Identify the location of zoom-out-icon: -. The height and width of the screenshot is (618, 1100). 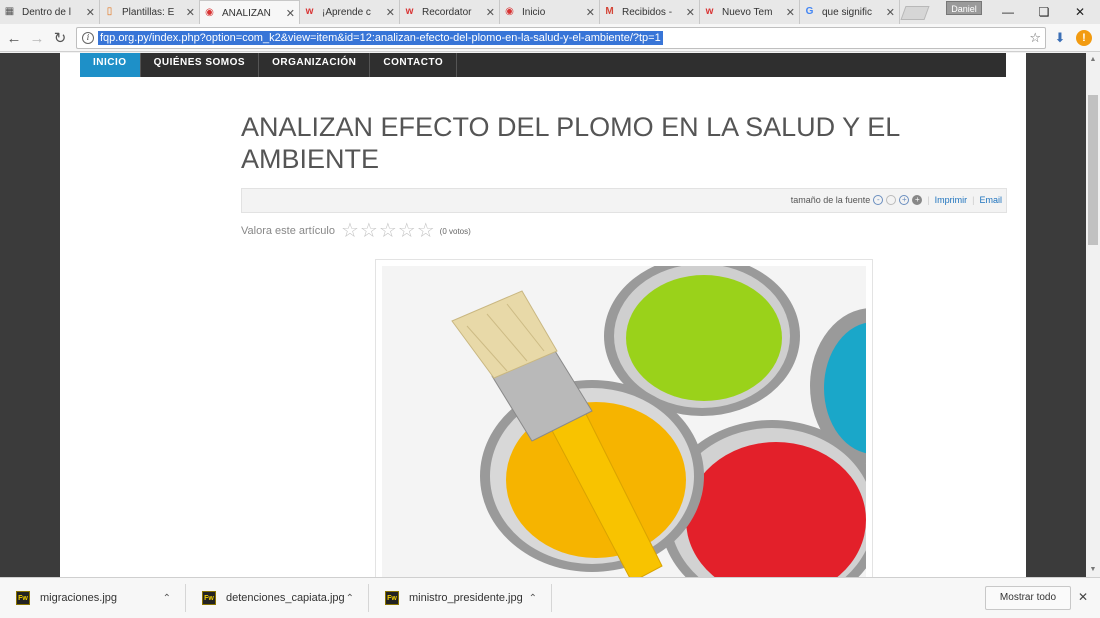
(878, 200).